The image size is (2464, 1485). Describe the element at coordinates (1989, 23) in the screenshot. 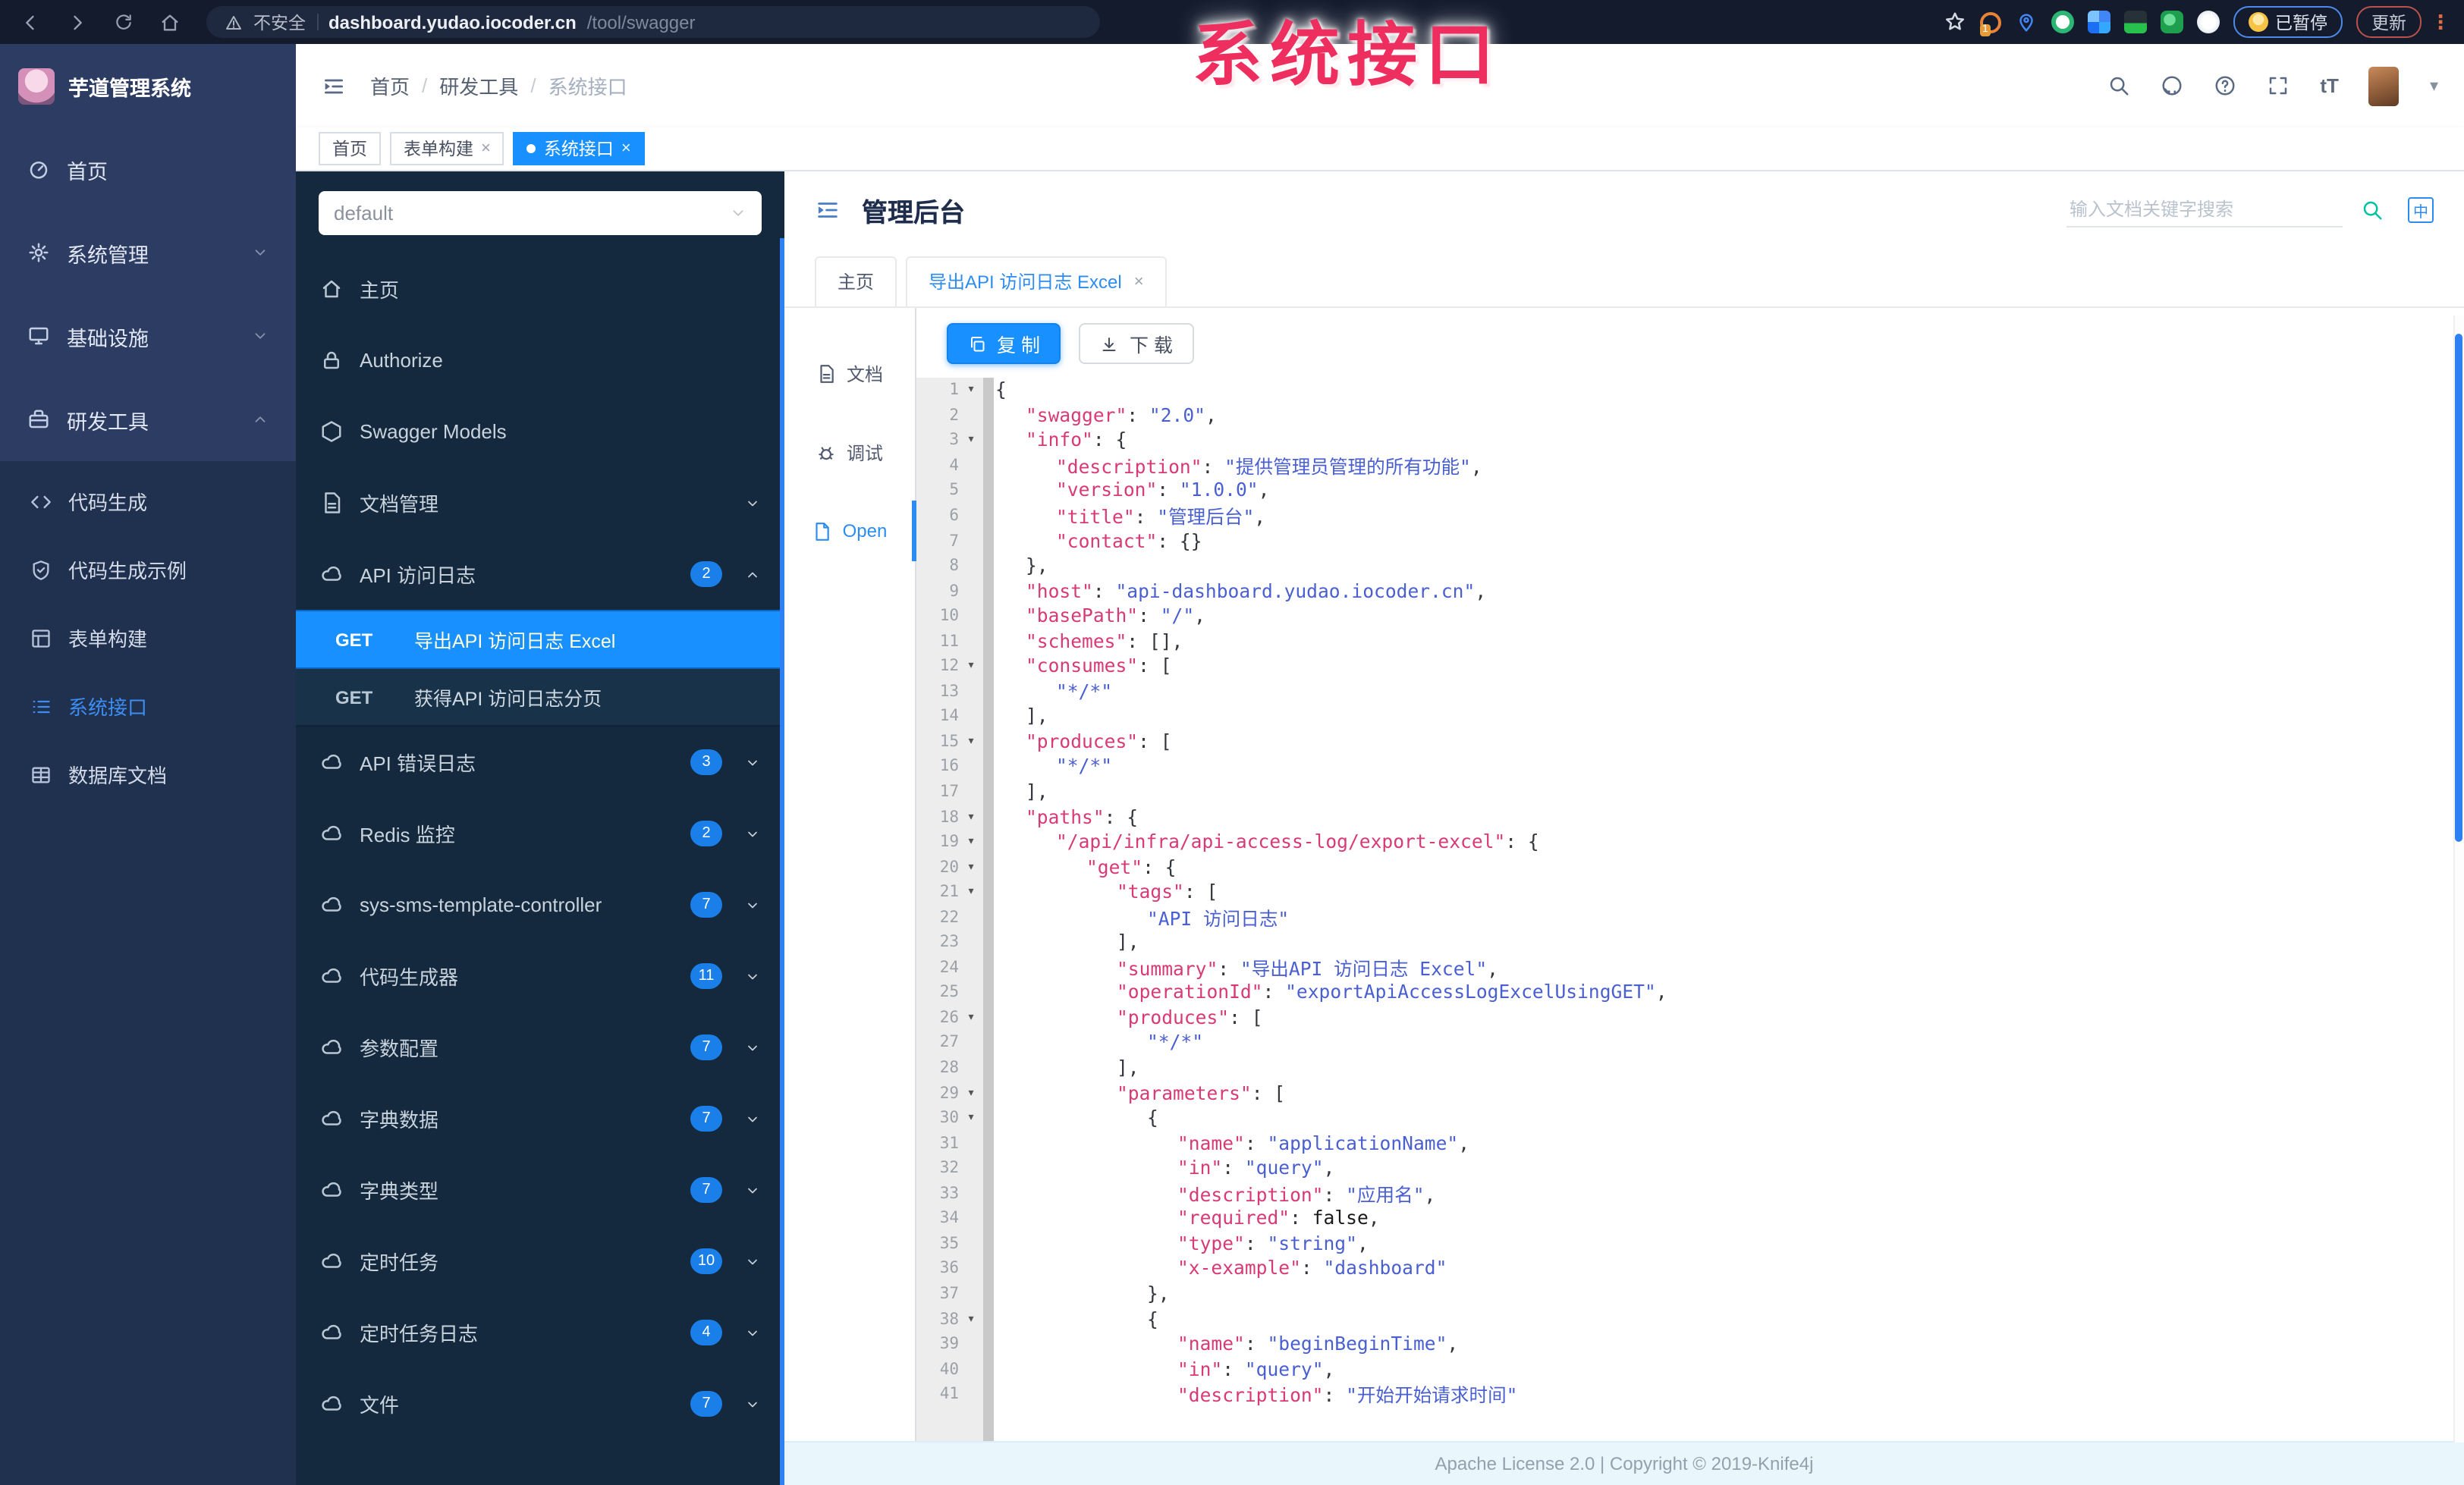

I see `extension-icon: 1` at that location.